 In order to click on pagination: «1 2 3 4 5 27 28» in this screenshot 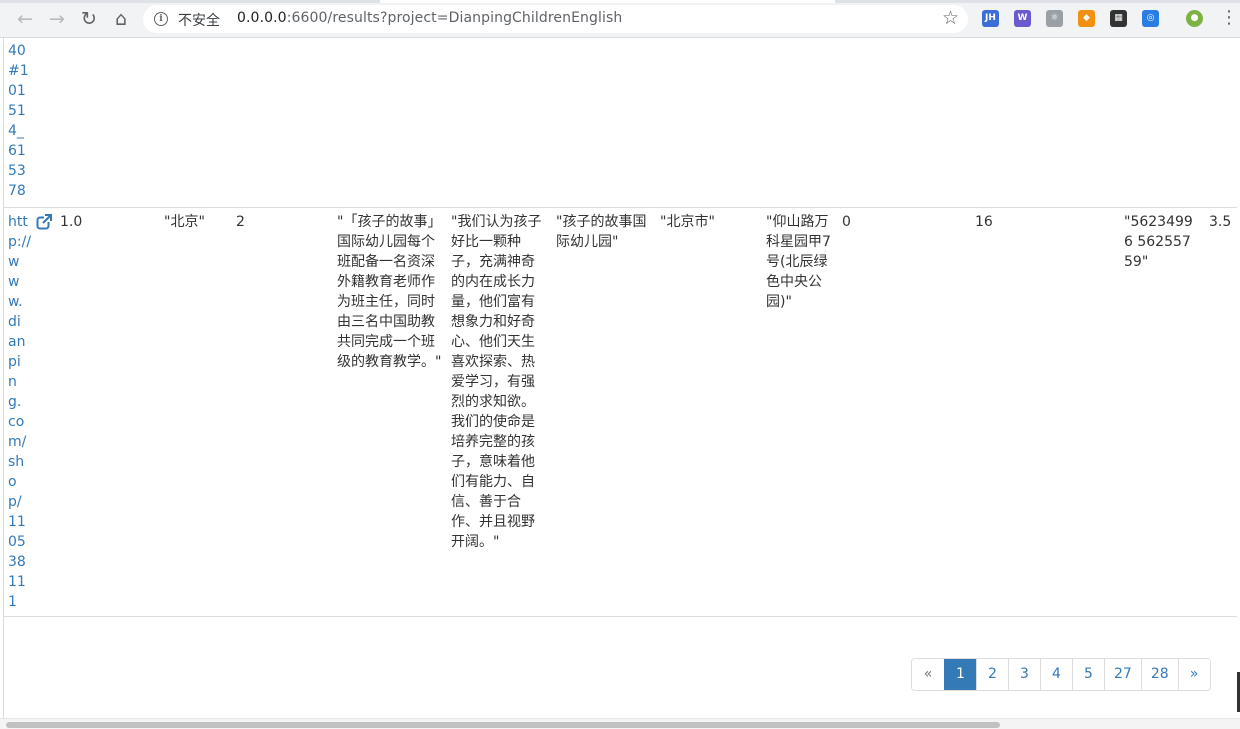, I will do `click(1061, 674)`.